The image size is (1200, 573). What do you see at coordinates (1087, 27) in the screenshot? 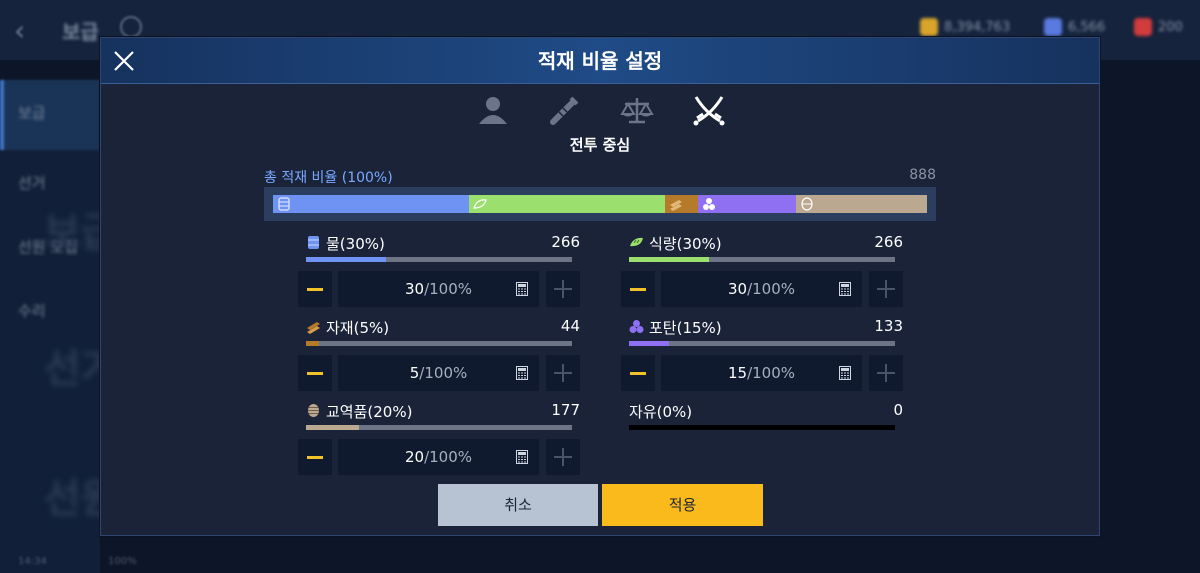
I see `gem-value: 6,566` at bounding box center [1087, 27].